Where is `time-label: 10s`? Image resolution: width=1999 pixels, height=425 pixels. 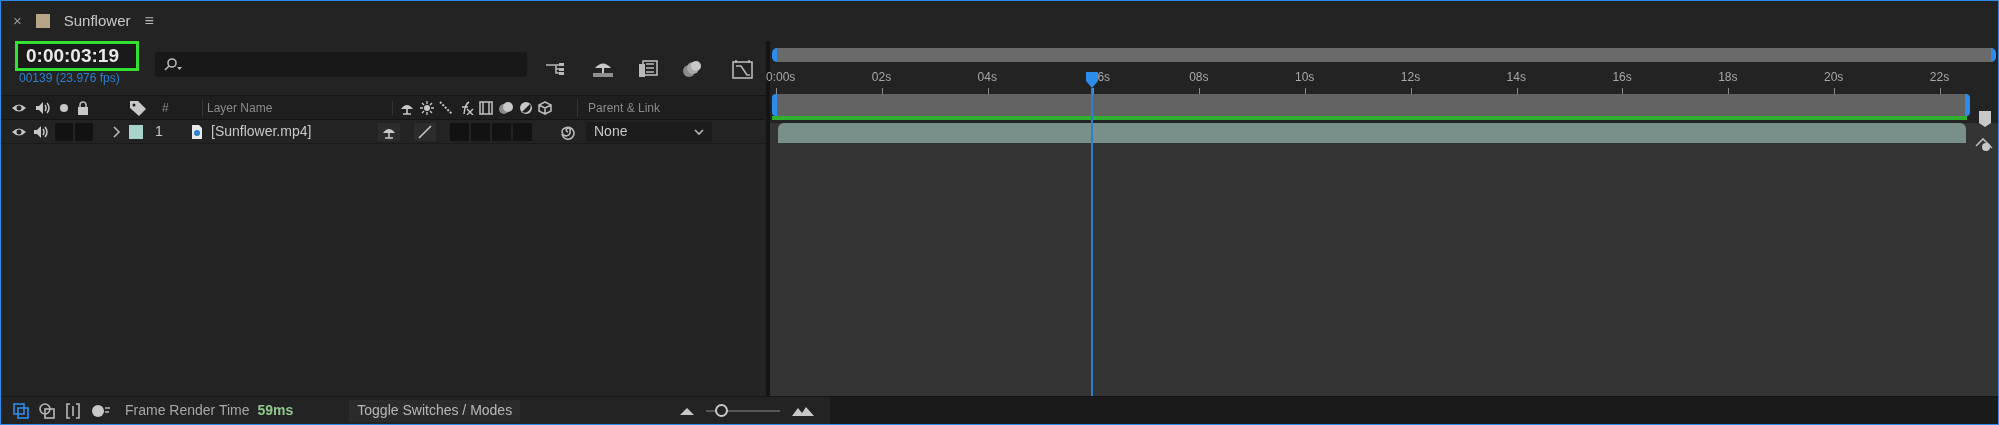
time-label: 10s is located at coordinates (1305, 77).